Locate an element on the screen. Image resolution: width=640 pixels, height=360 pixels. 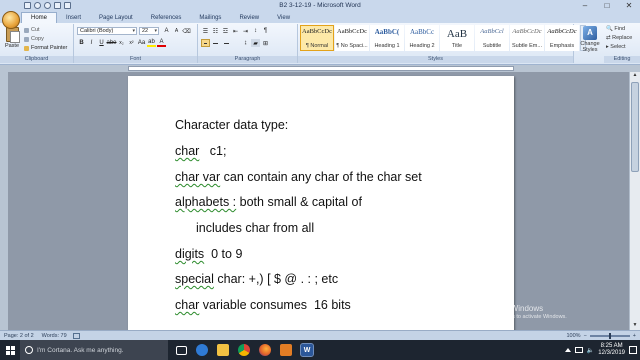
doc-line: digits 0 to 9 is located at coordinates (209, 254).